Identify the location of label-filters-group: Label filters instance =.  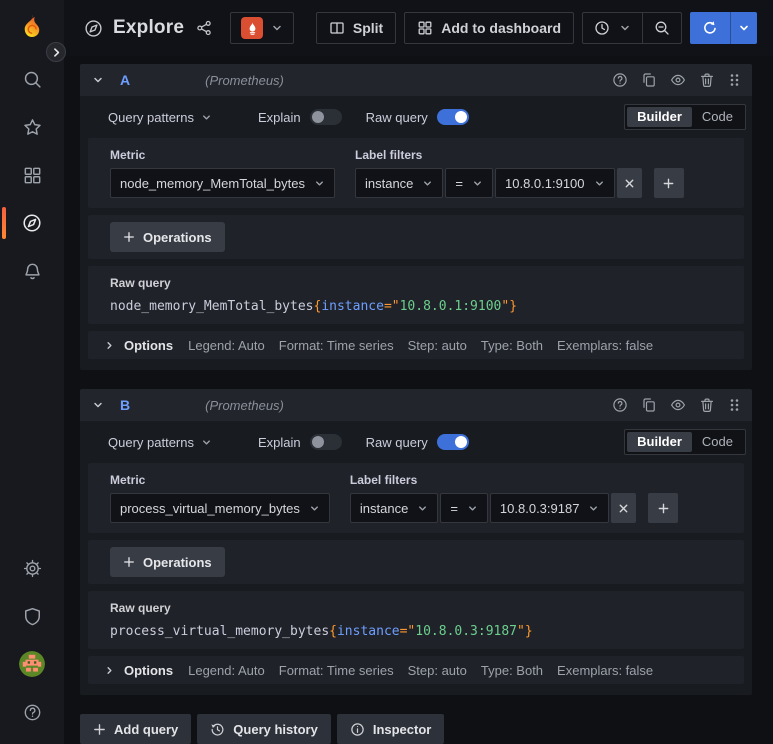
(519, 172).